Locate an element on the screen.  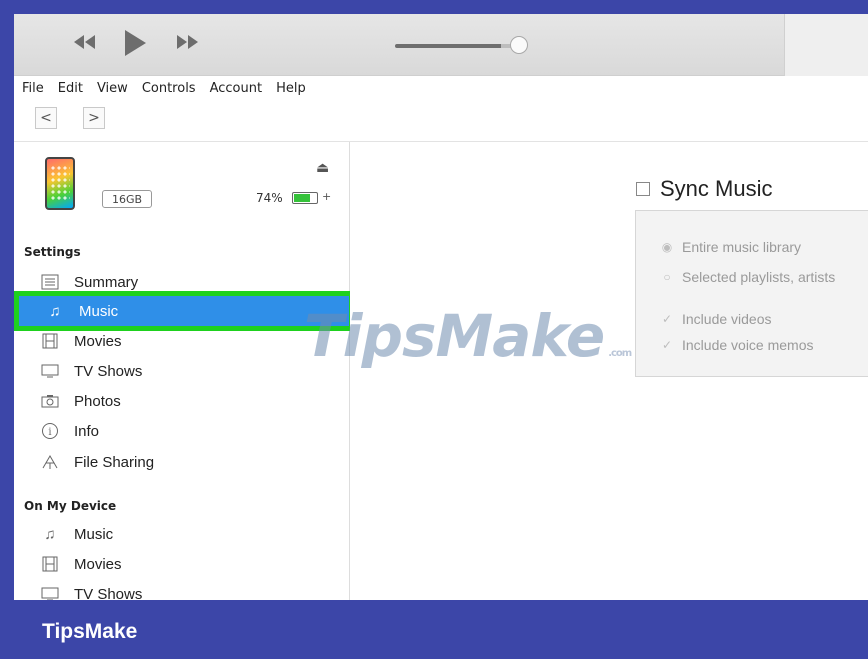
footer-brand: TipsMake is located at coordinates (90, 631).